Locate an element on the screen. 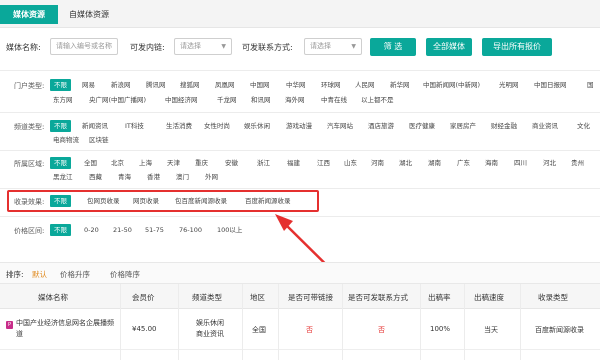 Image resolution: width=600 pixels, height=360 pixels. contact-allowed: 否 is located at coordinates (381, 330).